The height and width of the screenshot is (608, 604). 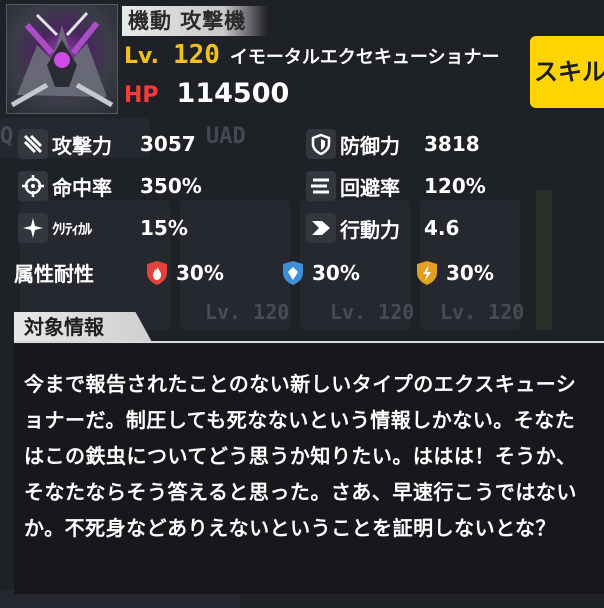 I want to click on stat-value: 15%, so click(x=164, y=228).